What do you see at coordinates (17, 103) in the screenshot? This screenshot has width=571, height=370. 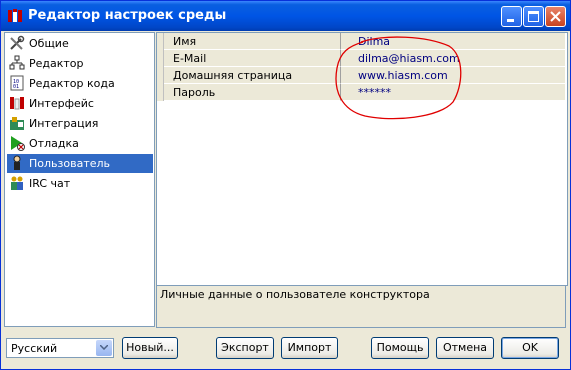 I see `interface-icon` at bounding box center [17, 103].